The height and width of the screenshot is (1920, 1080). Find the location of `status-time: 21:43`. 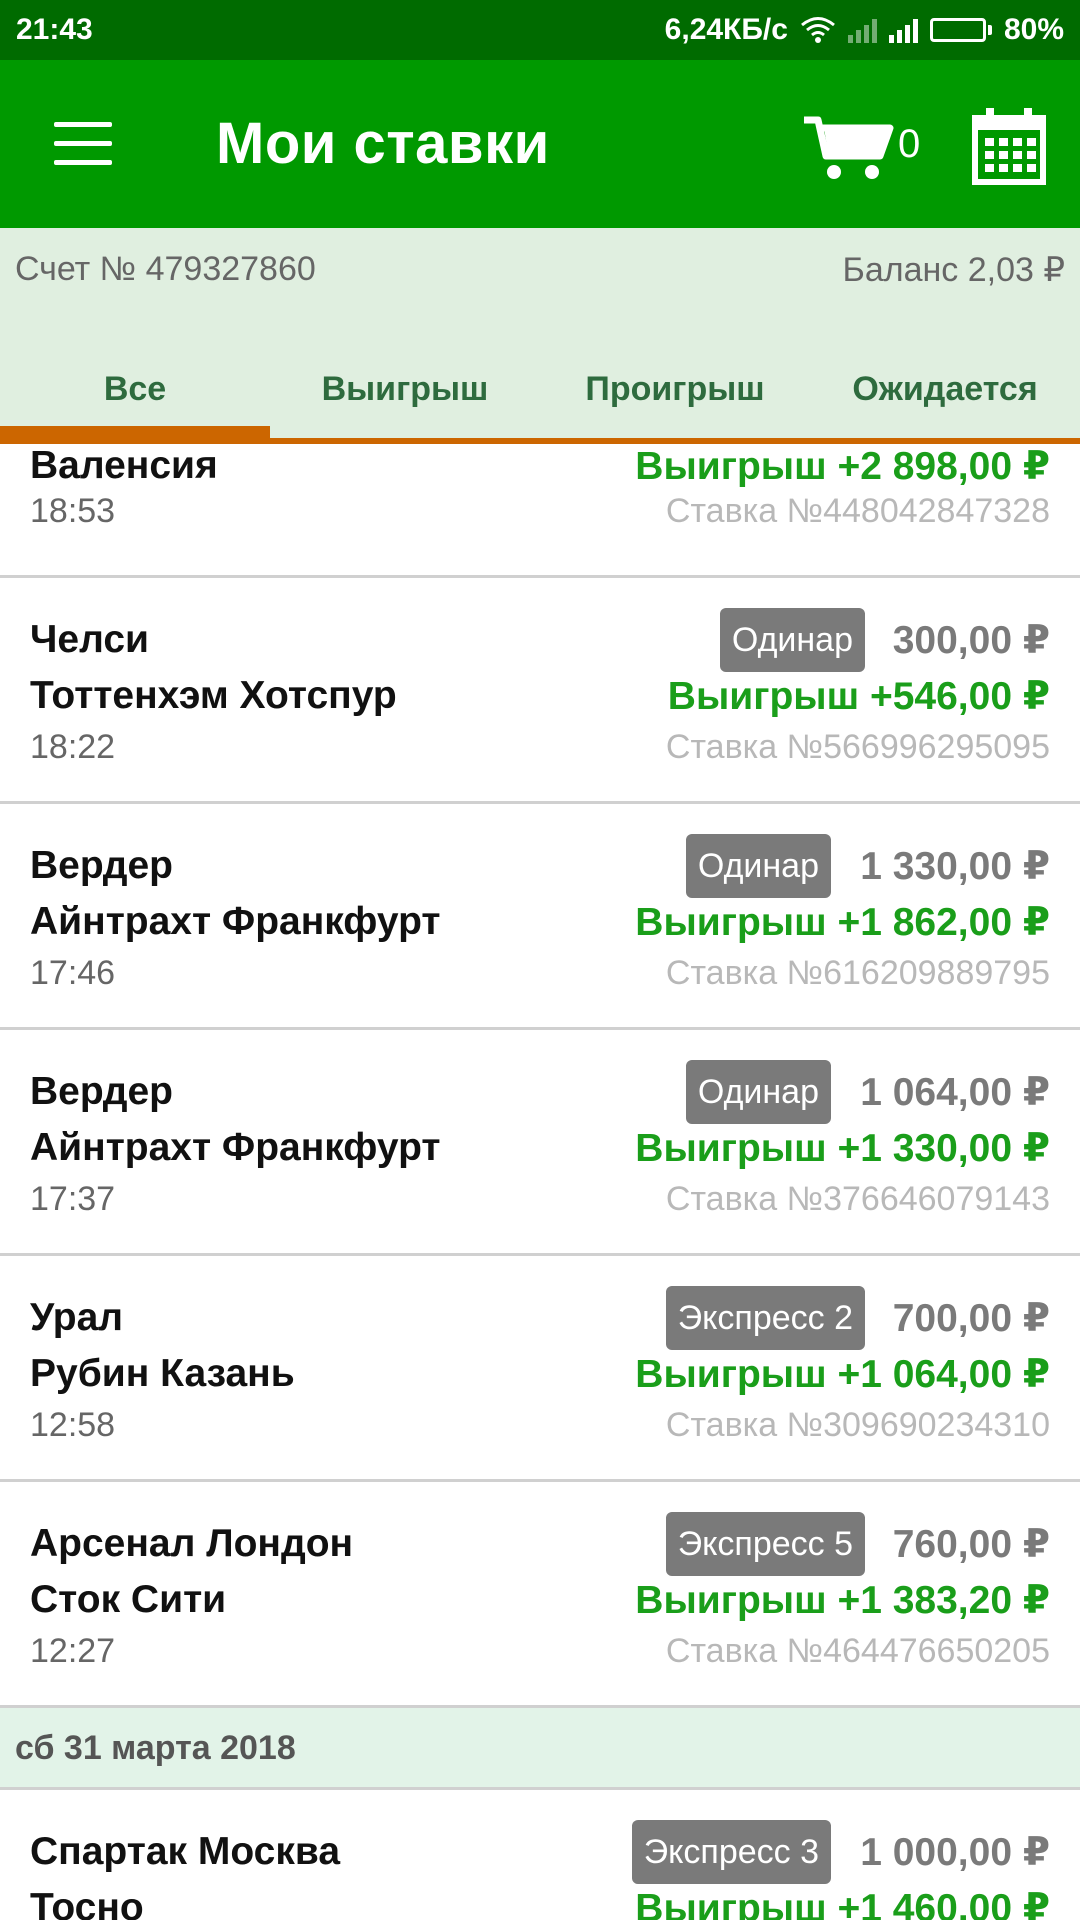

status-time: 21:43 is located at coordinates (54, 29).